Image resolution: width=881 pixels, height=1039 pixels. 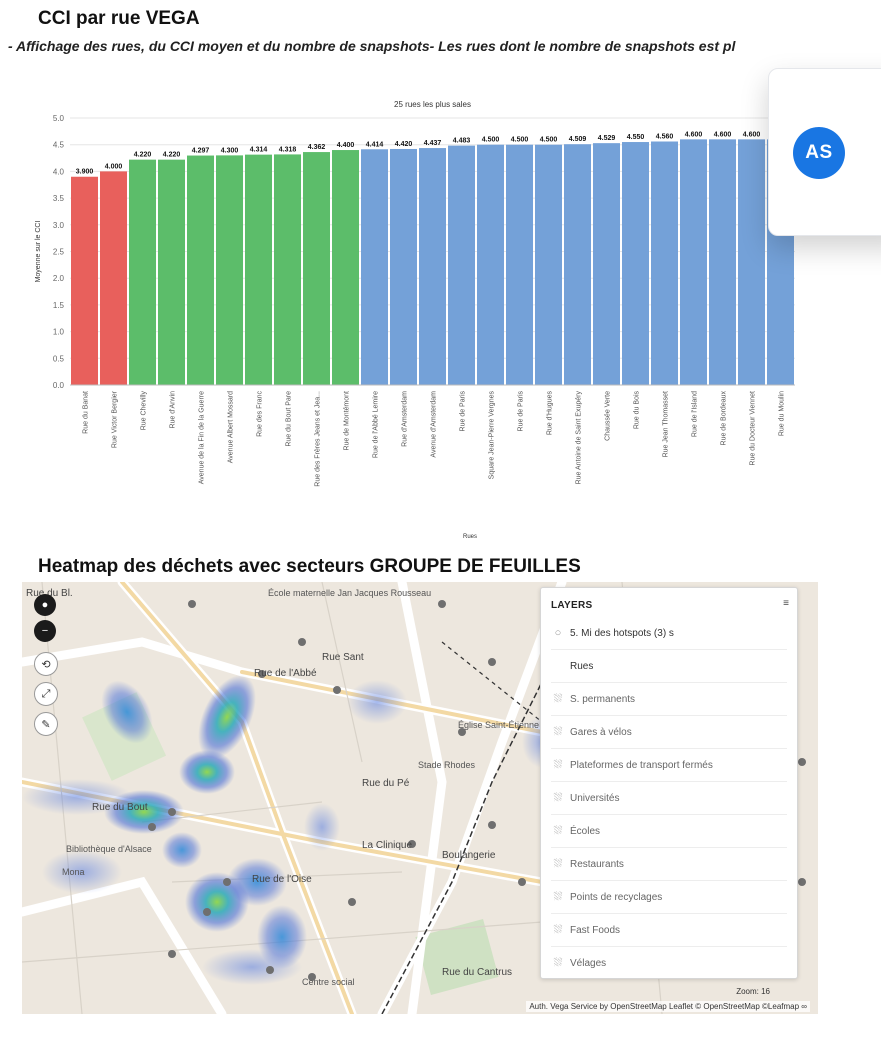 I want to click on layer-item: ⛆ Vélages, so click(x=671, y=963).